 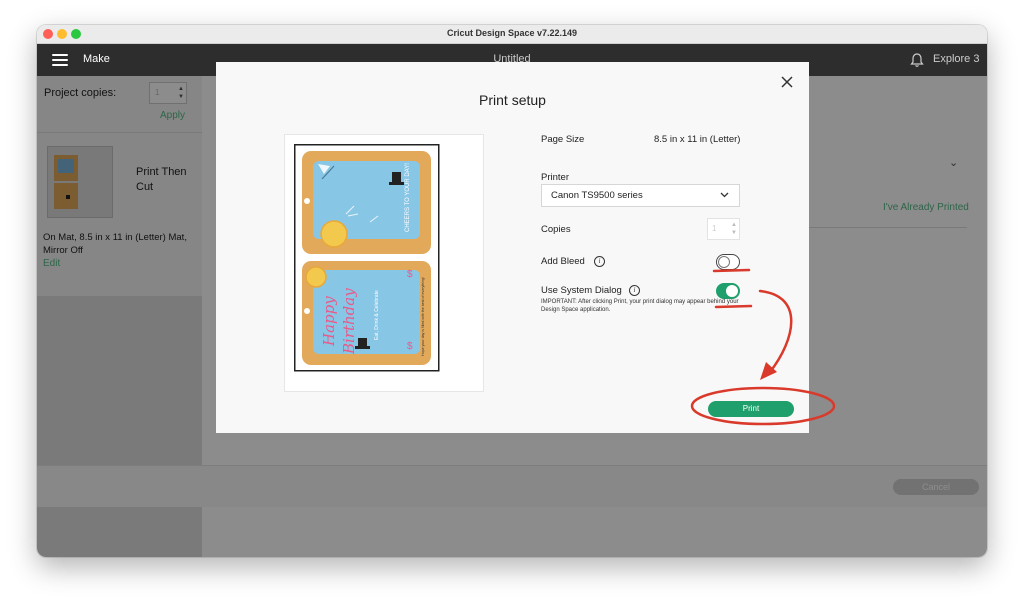 I want to click on print-button-circle, so click(x=763, y=406).